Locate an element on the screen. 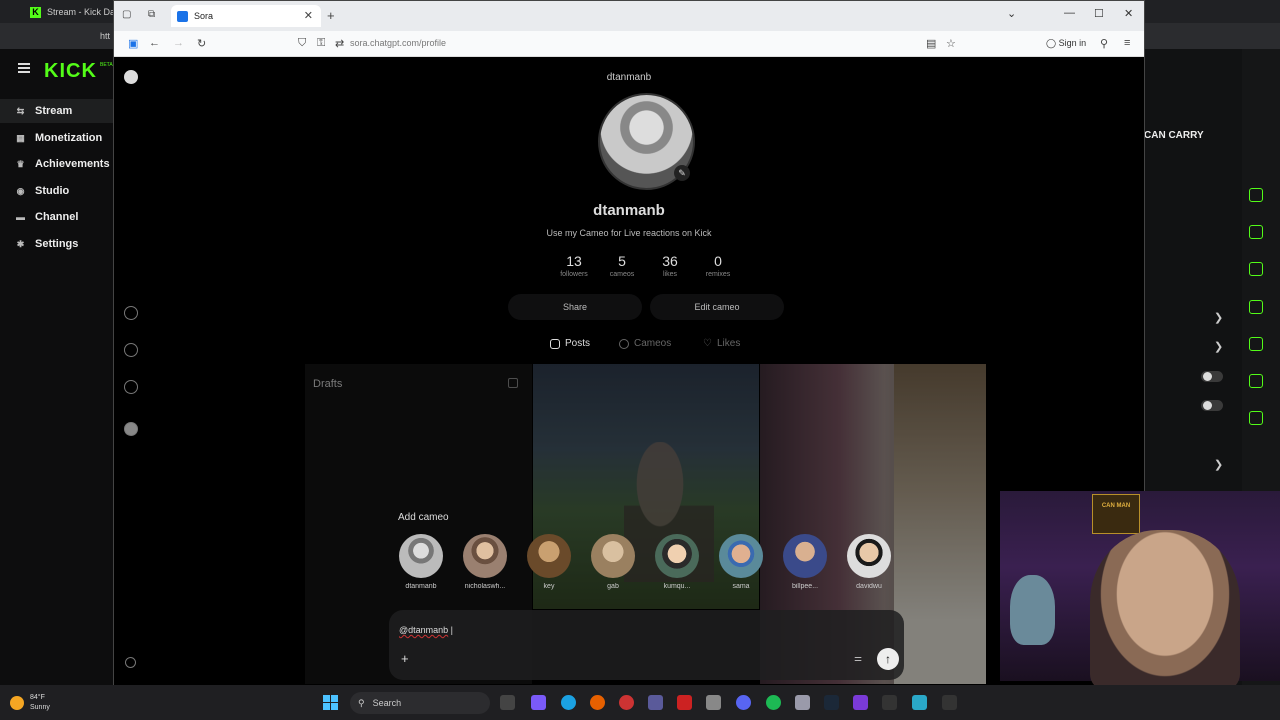 Image resolution: width=1280 pixels, height=720 pixels. profile-avatar-icon is located at coordinates (131, 429).